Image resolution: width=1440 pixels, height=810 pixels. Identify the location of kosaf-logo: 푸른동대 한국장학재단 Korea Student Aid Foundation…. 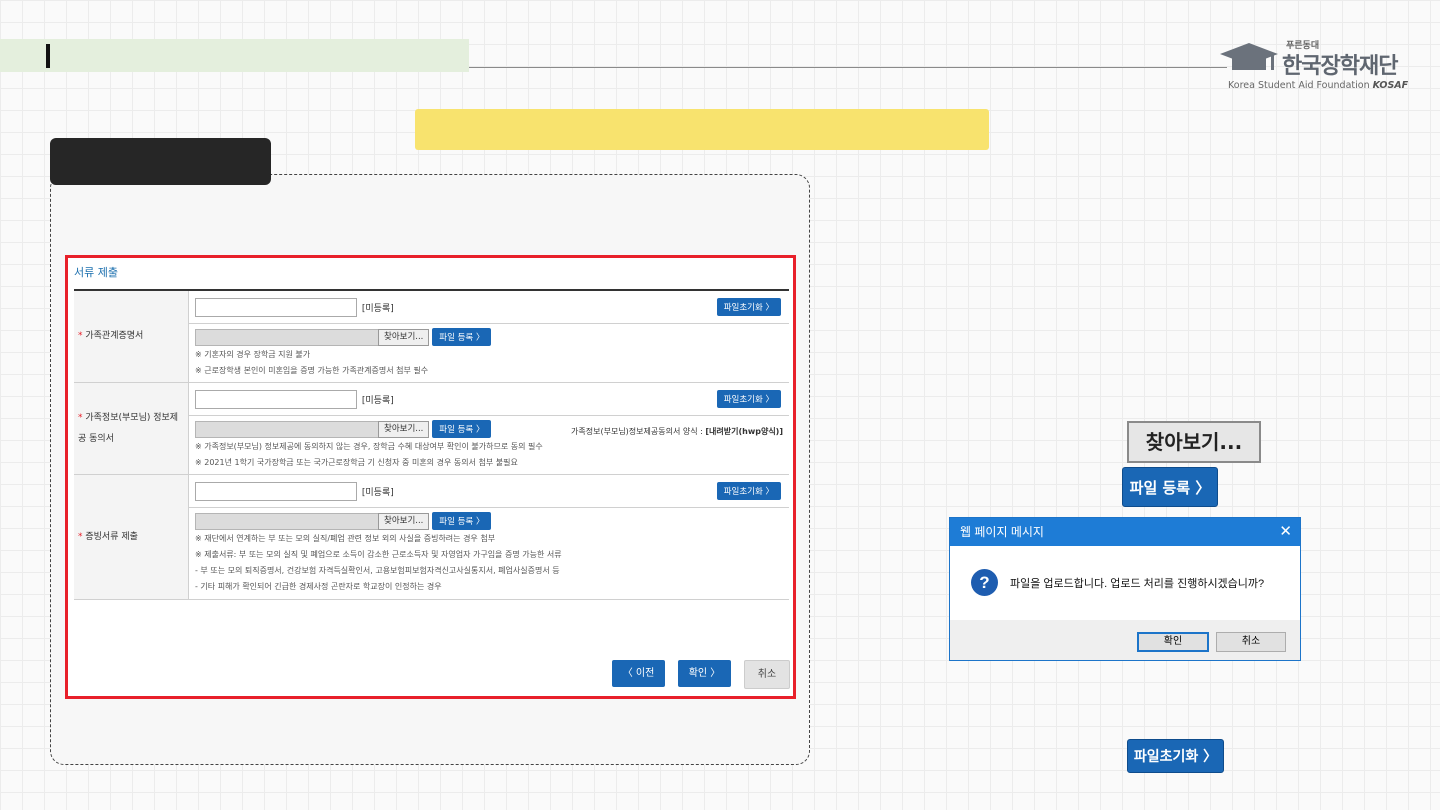
(1312, 66).